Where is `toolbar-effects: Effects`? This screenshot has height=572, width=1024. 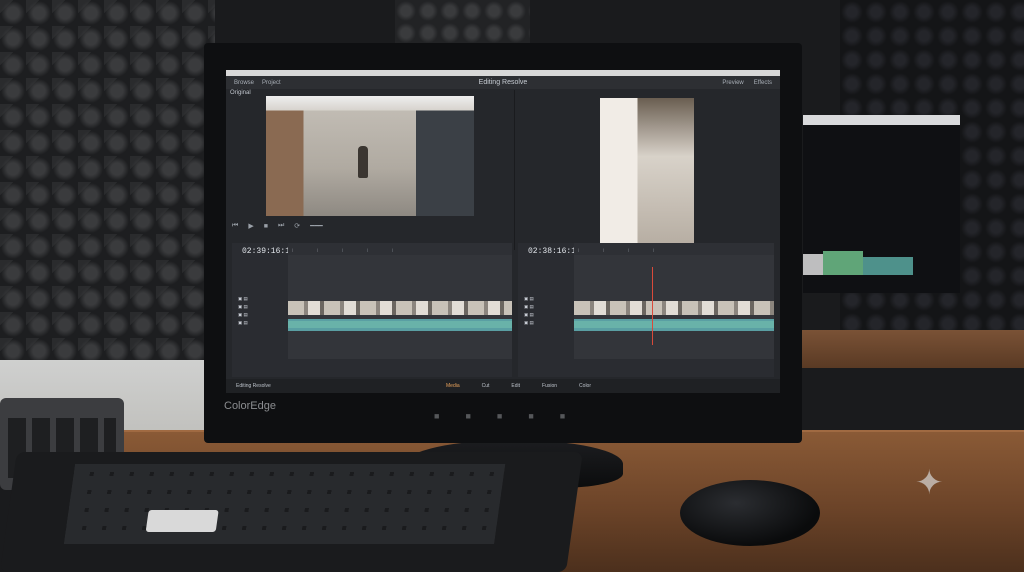
toolbar-effects: Effects is located at coordinates (763, 83).